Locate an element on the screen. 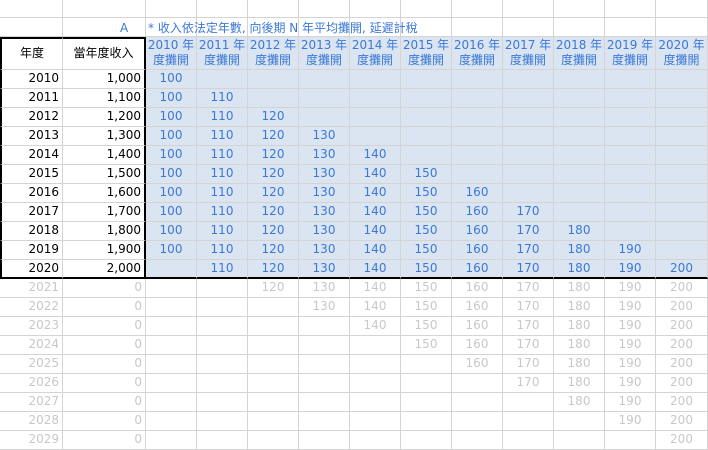  header-amort-2010: 2010 年度攤開 is located at coordinates (171, 53).